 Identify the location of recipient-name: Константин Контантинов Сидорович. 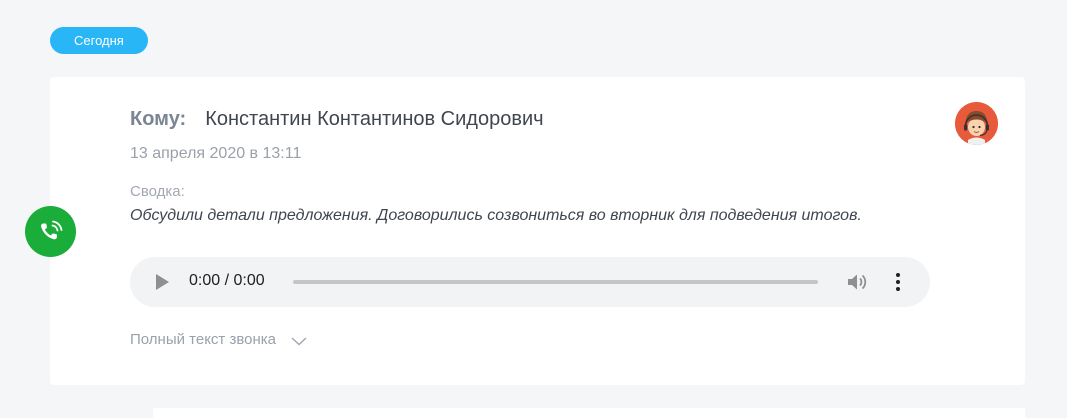
(374, 118).